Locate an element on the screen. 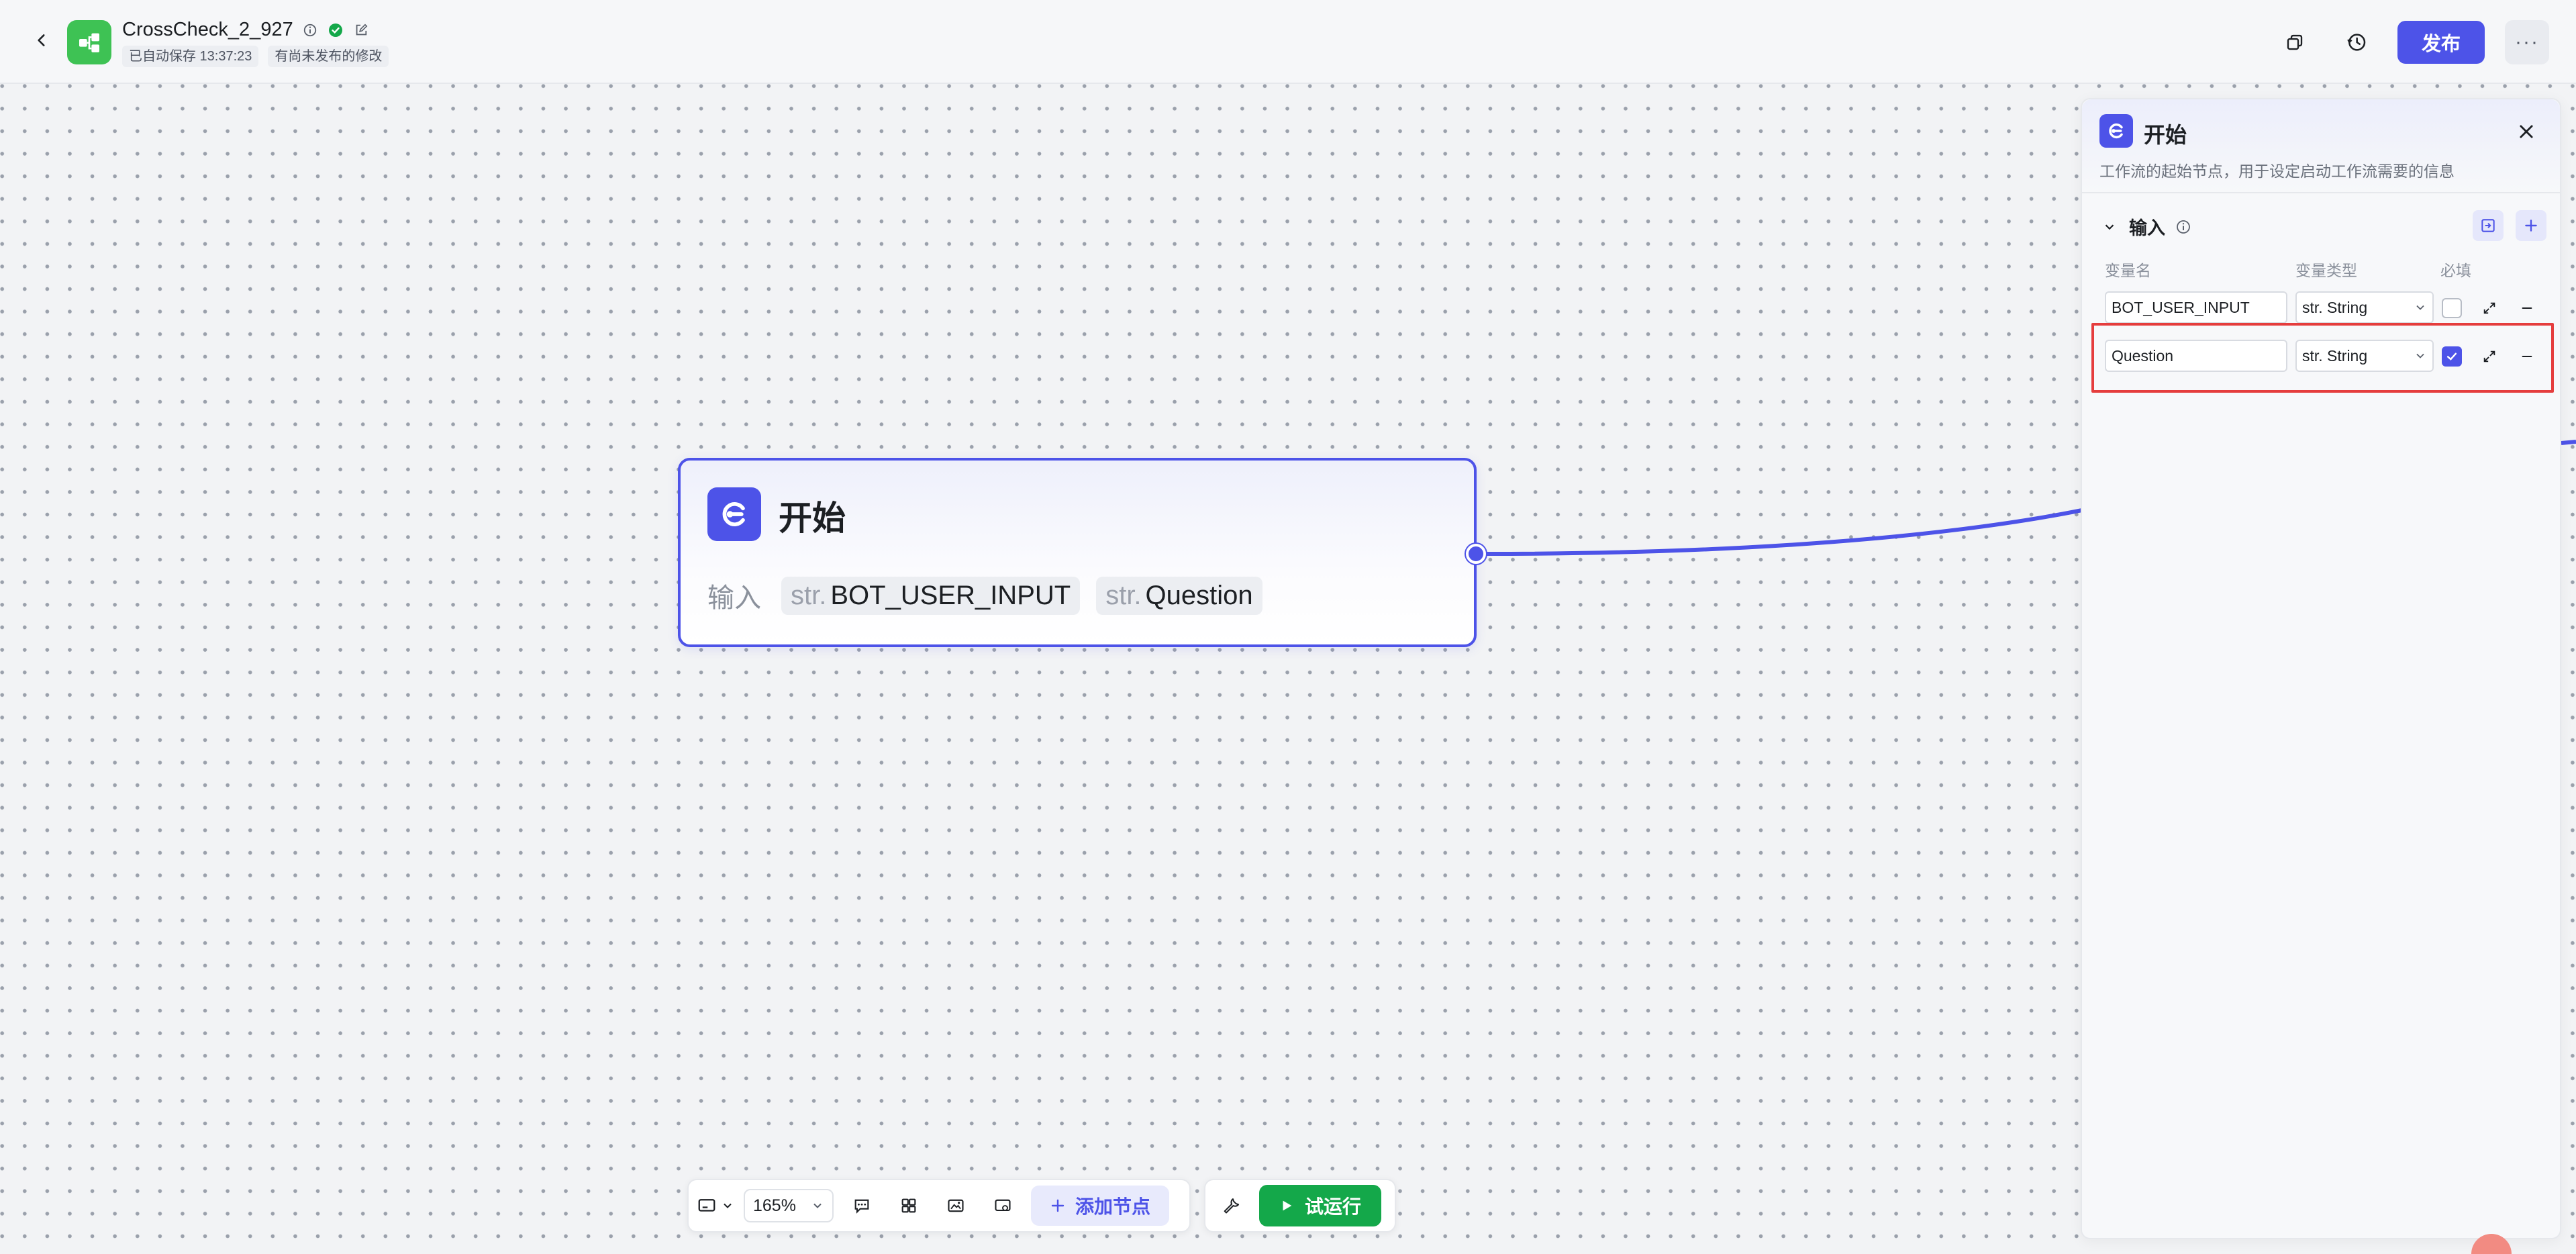 The height and width of the screenshot is (1254, 2576). zoom-value: 165% is located at coordinates (774, 1205).